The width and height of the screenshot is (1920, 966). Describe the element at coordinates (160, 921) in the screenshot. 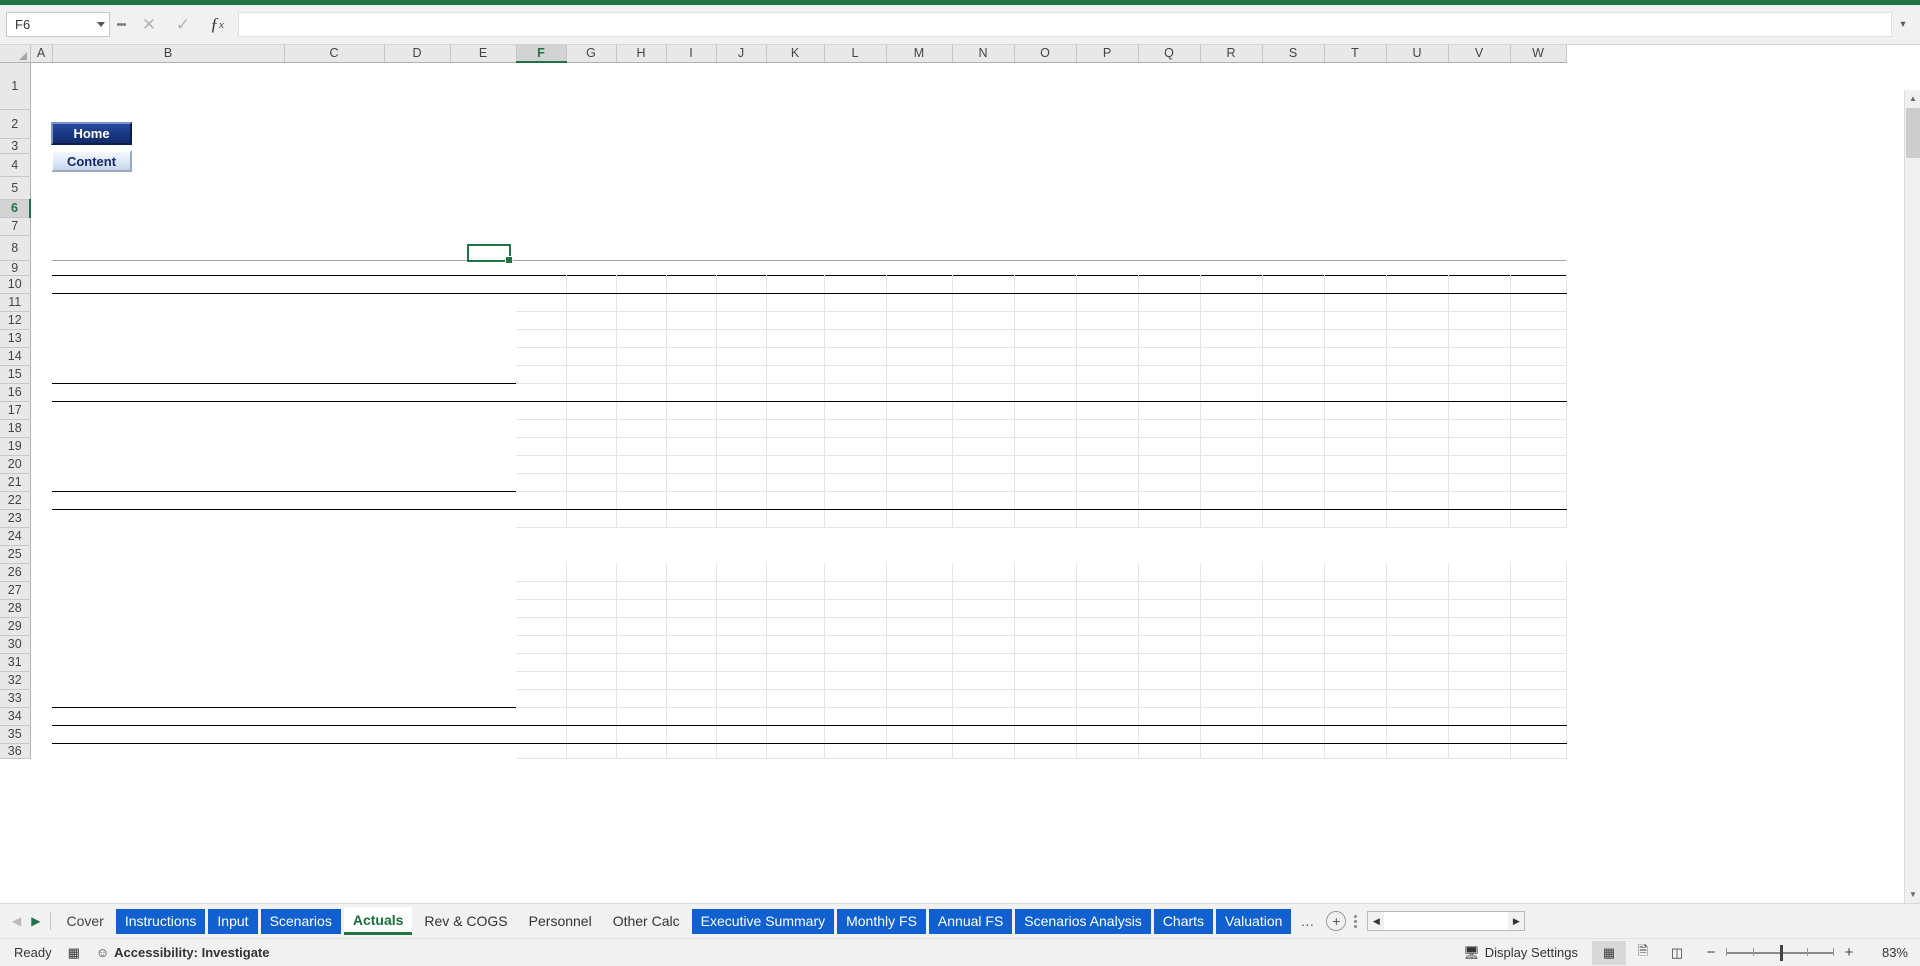

I see `sheet-tab-instructions: Instructions` at that location.